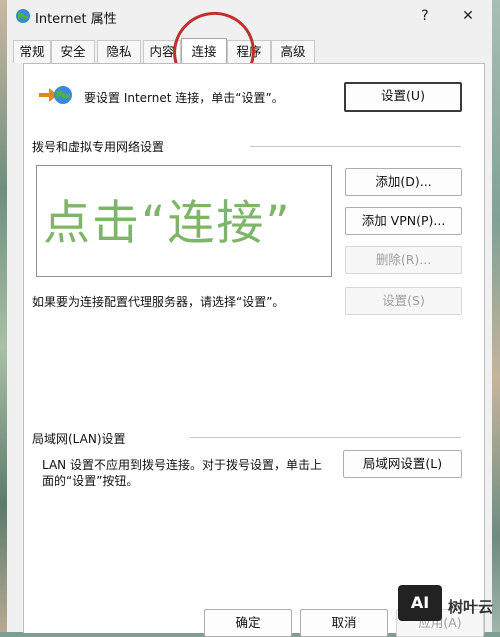 The height and width of the screenshot is (637, 500). What do you see at coordinates (402, 464) in the screenshot?
I see `lan-settings-button: 局域网设置(L)` at bounding box center [402, 464].